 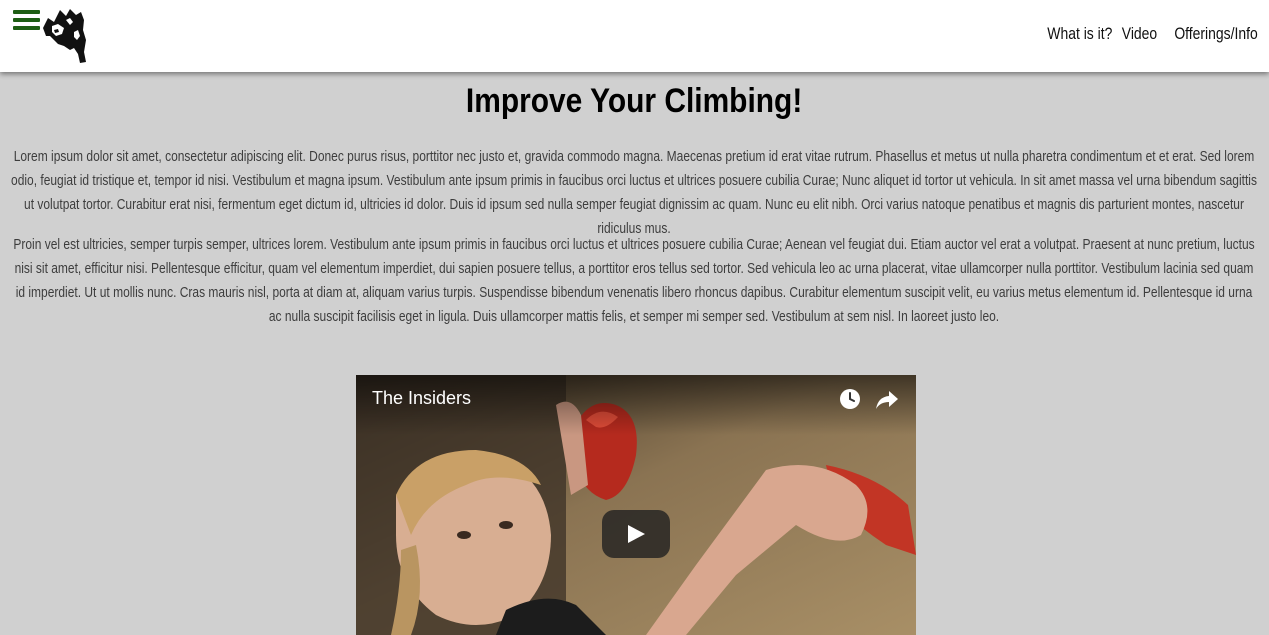 I want to click on page-title: Improve Your Climbing!, so click(x=634, y=101).